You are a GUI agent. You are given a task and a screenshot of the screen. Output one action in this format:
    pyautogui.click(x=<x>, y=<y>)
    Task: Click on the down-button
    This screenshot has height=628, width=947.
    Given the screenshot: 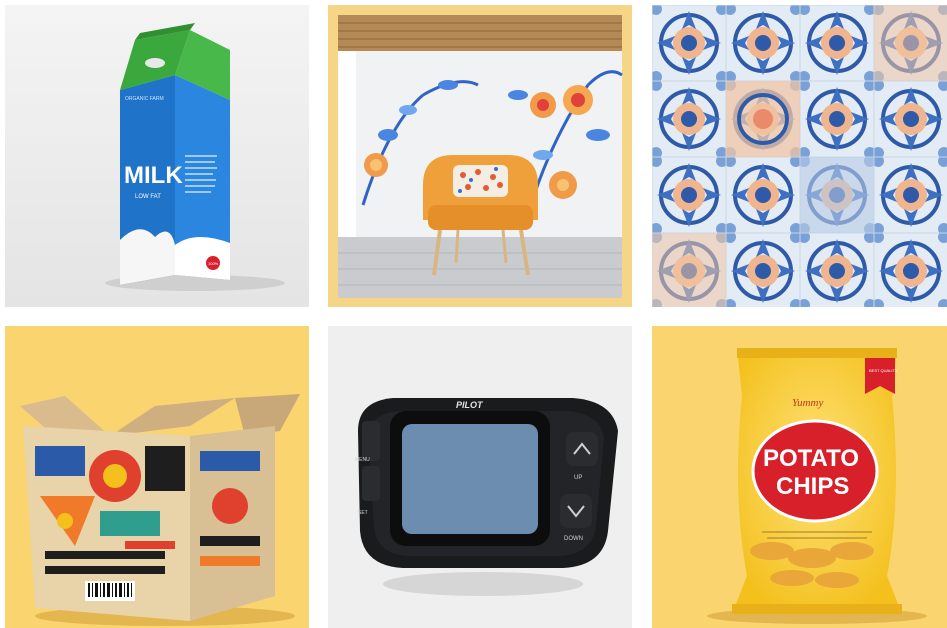 What is the action you would take?
    pyautogui.click(x=576, y=511)
    